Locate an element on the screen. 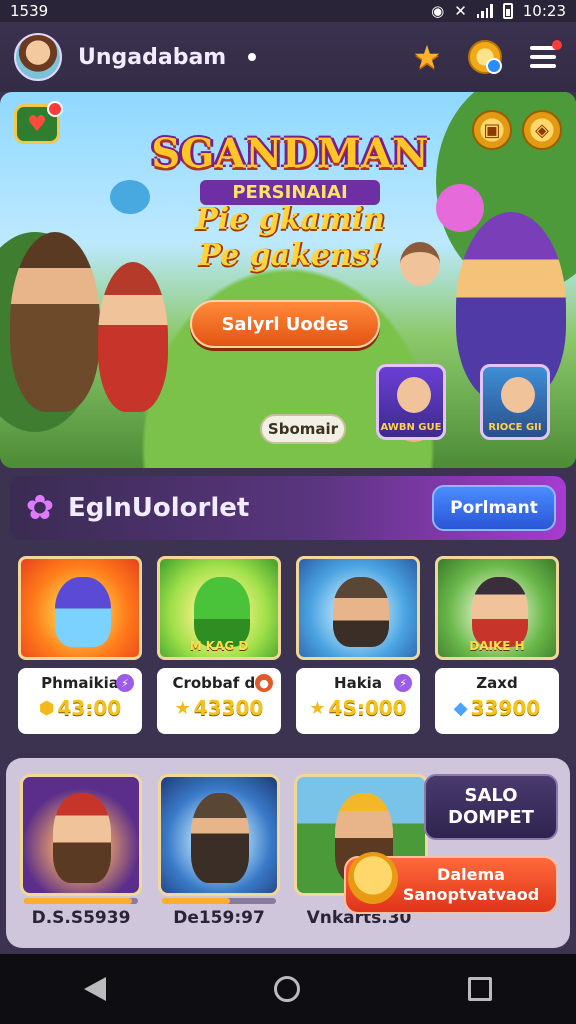 The height and width of the screenshot is (1024, 576). wallet-button: SALO DOMPET is located at coordinates (491, 807).